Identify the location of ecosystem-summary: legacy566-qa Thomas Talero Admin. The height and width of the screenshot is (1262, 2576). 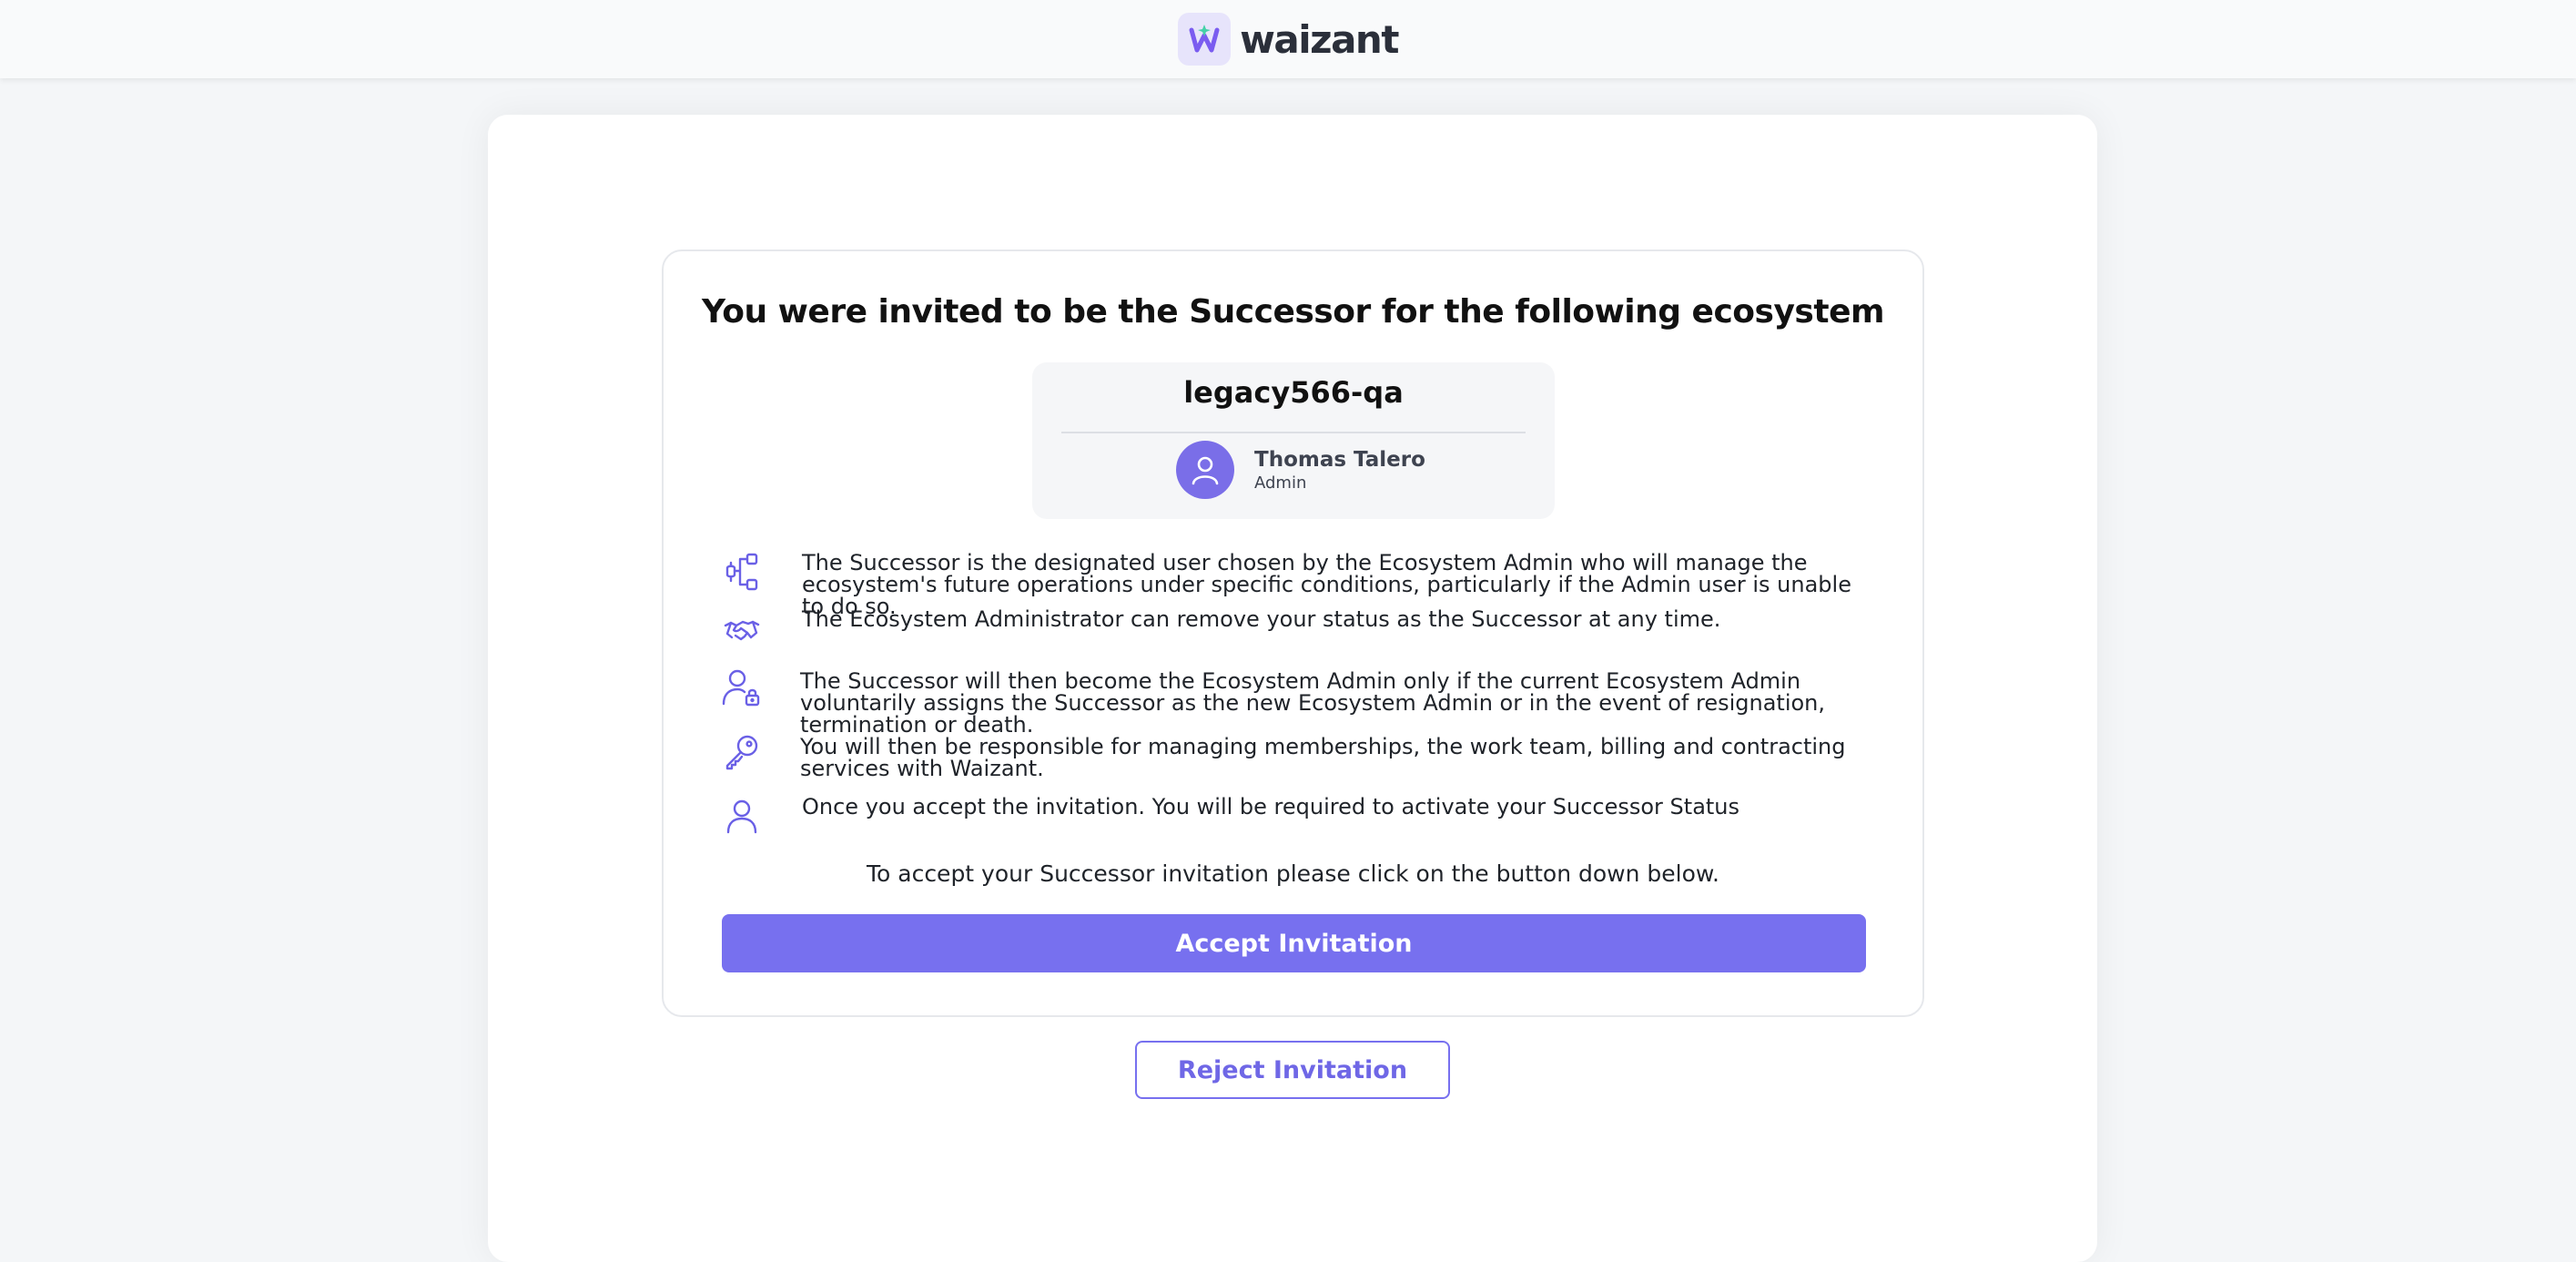
(1293, 441).